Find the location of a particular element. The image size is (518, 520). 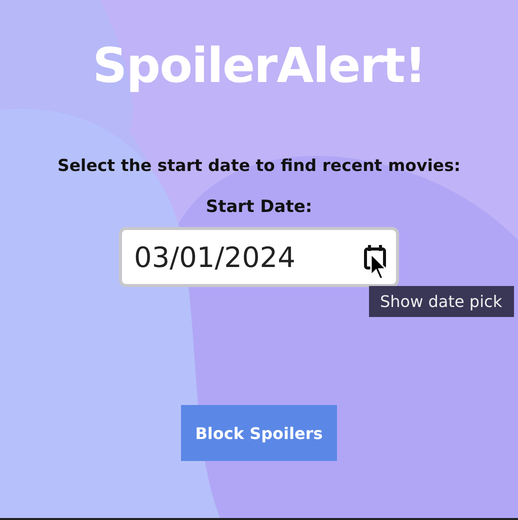

tooltip: Show date pick is located at coordinates (441, 301).